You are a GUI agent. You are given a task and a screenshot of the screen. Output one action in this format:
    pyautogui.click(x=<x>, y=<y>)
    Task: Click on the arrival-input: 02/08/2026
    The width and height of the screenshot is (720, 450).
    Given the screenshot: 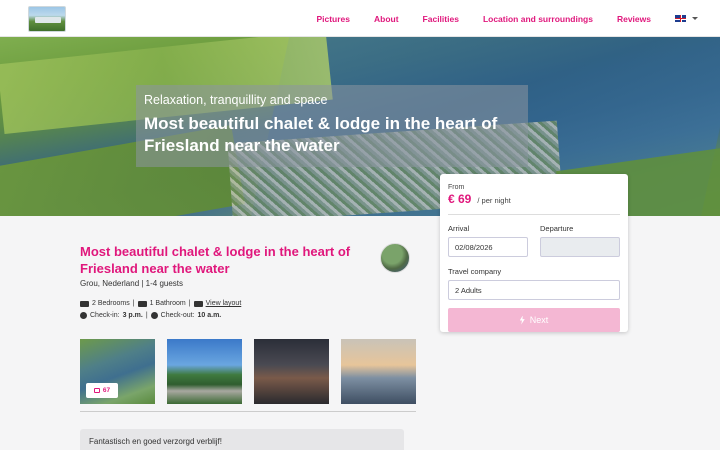 What is the action you would take?
    pyautogui.click(x=488, y=247)
    